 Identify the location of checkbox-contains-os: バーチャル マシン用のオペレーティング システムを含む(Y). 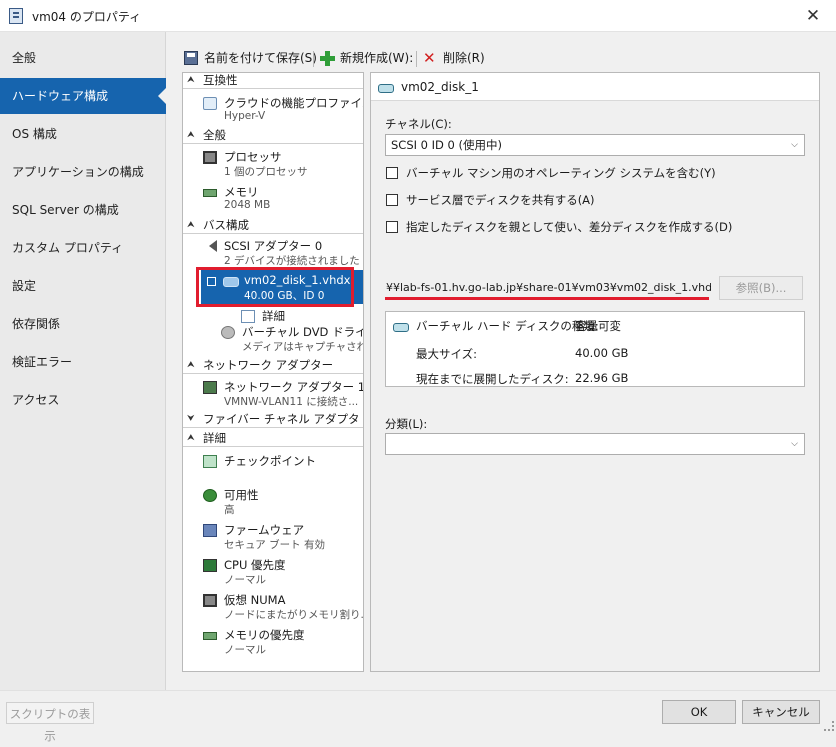
(601, 173).